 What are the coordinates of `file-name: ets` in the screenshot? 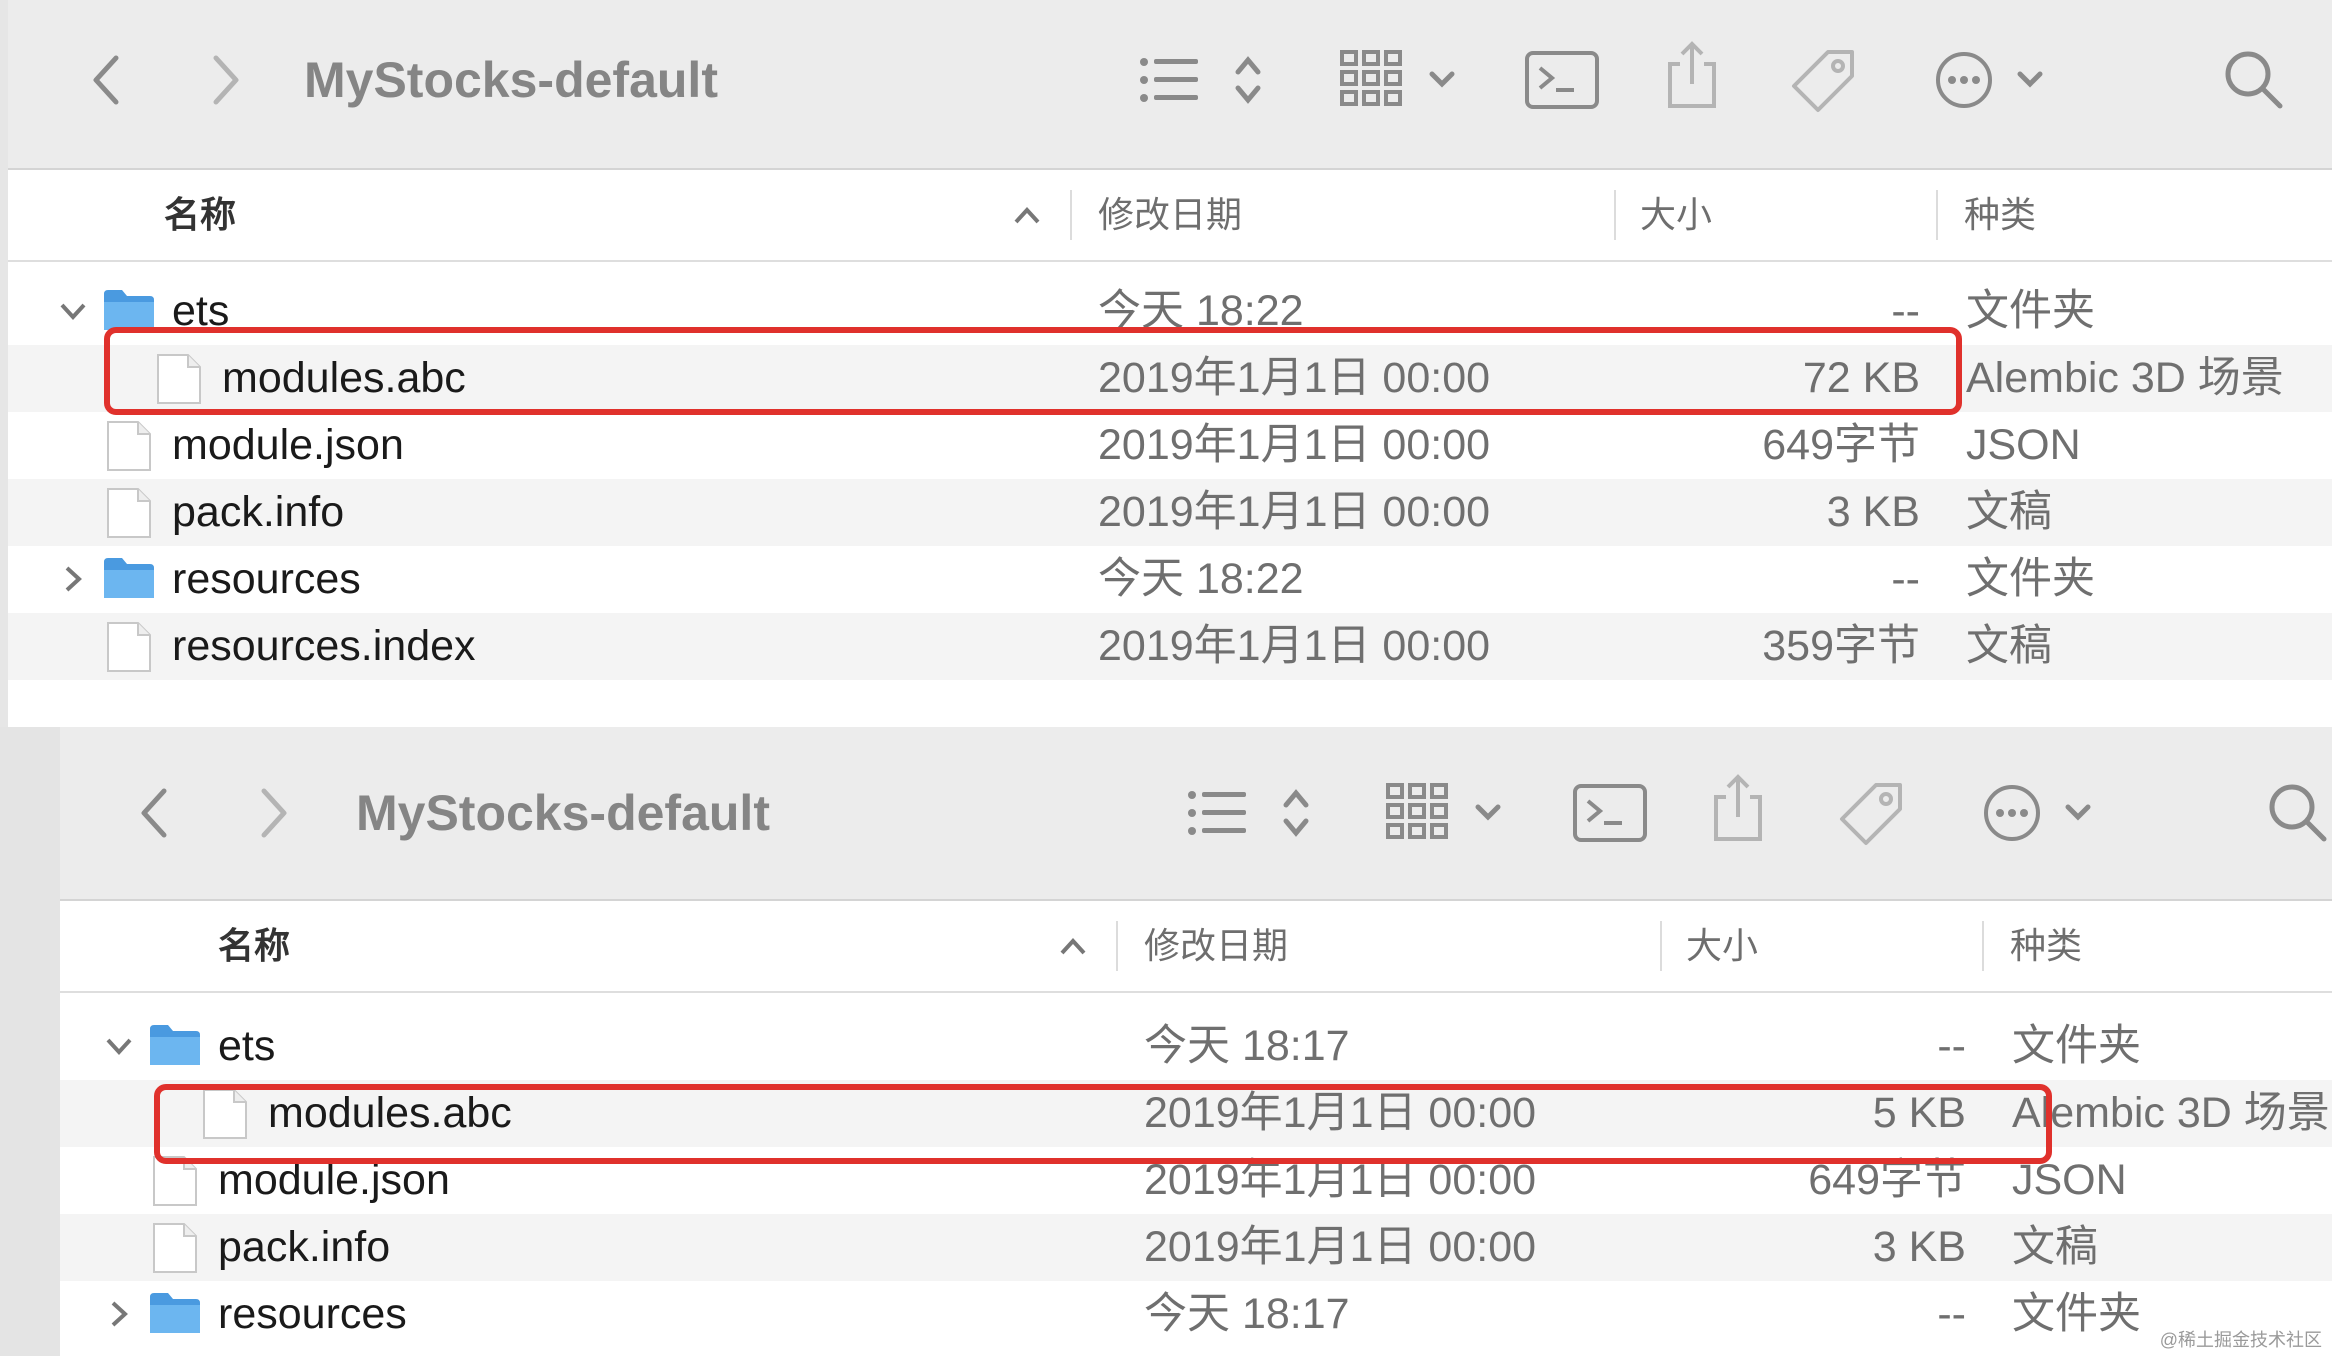 It's located at (247, 1046).